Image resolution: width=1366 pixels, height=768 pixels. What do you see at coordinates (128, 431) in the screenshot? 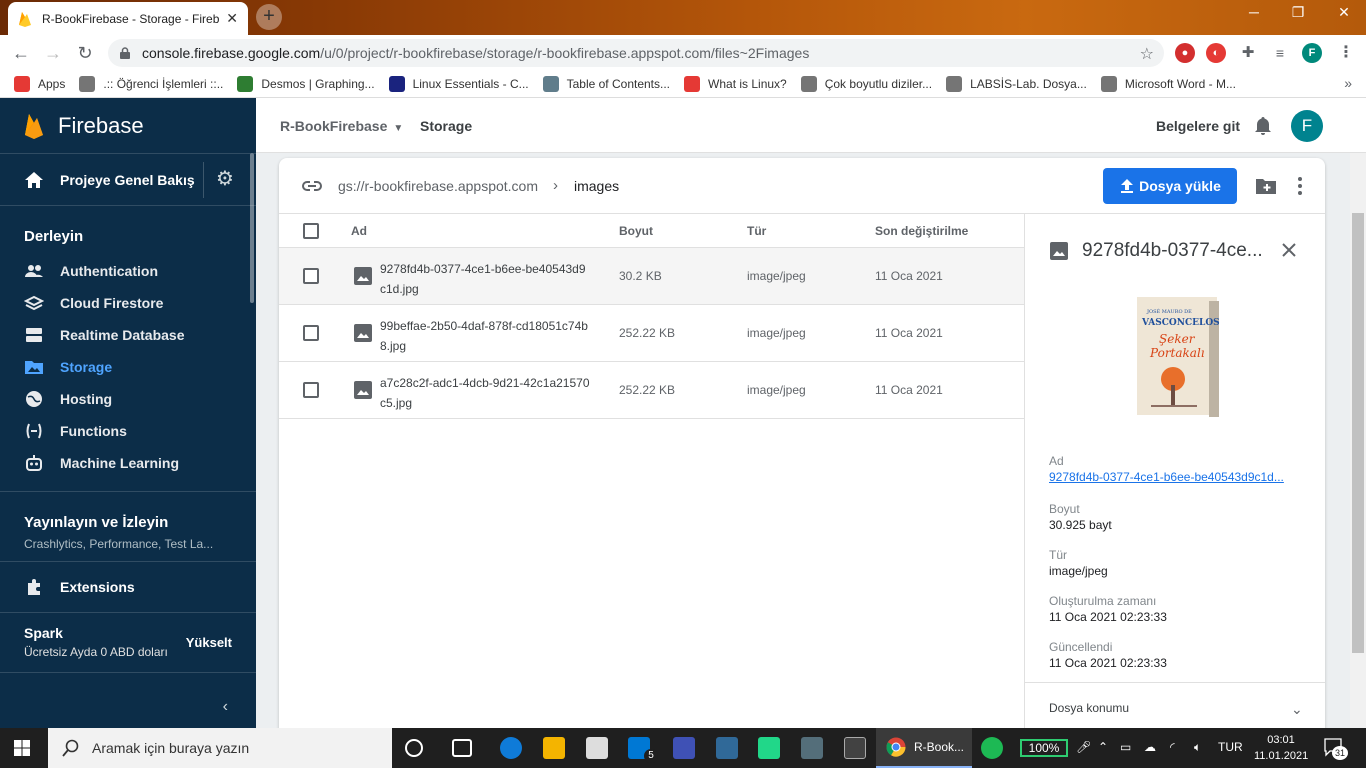
I see `sidebar-item-functions: Functions` at bounding box center [128, 431].